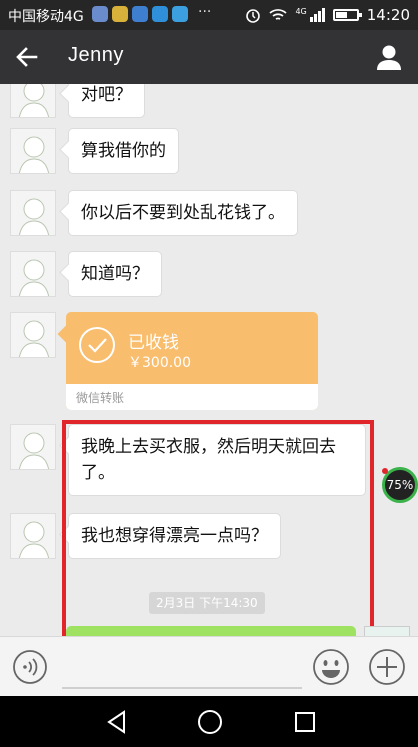  I want to click on message-row, so click(33, 335).